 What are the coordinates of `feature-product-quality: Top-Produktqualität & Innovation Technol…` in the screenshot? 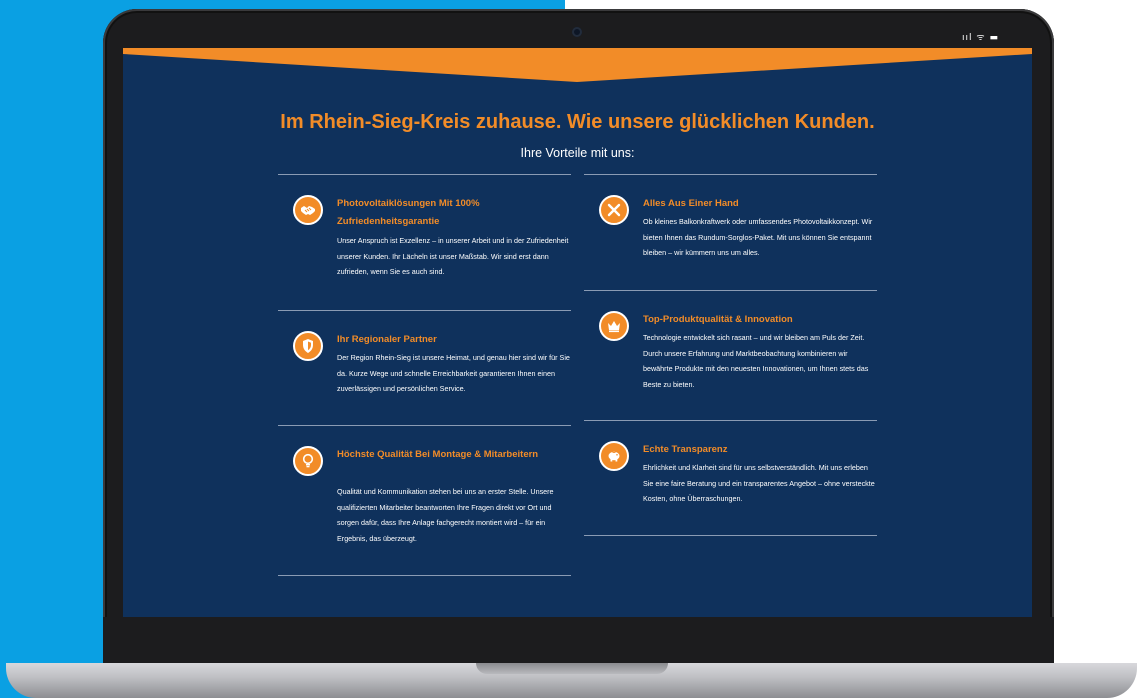 It's located at (730, 355).